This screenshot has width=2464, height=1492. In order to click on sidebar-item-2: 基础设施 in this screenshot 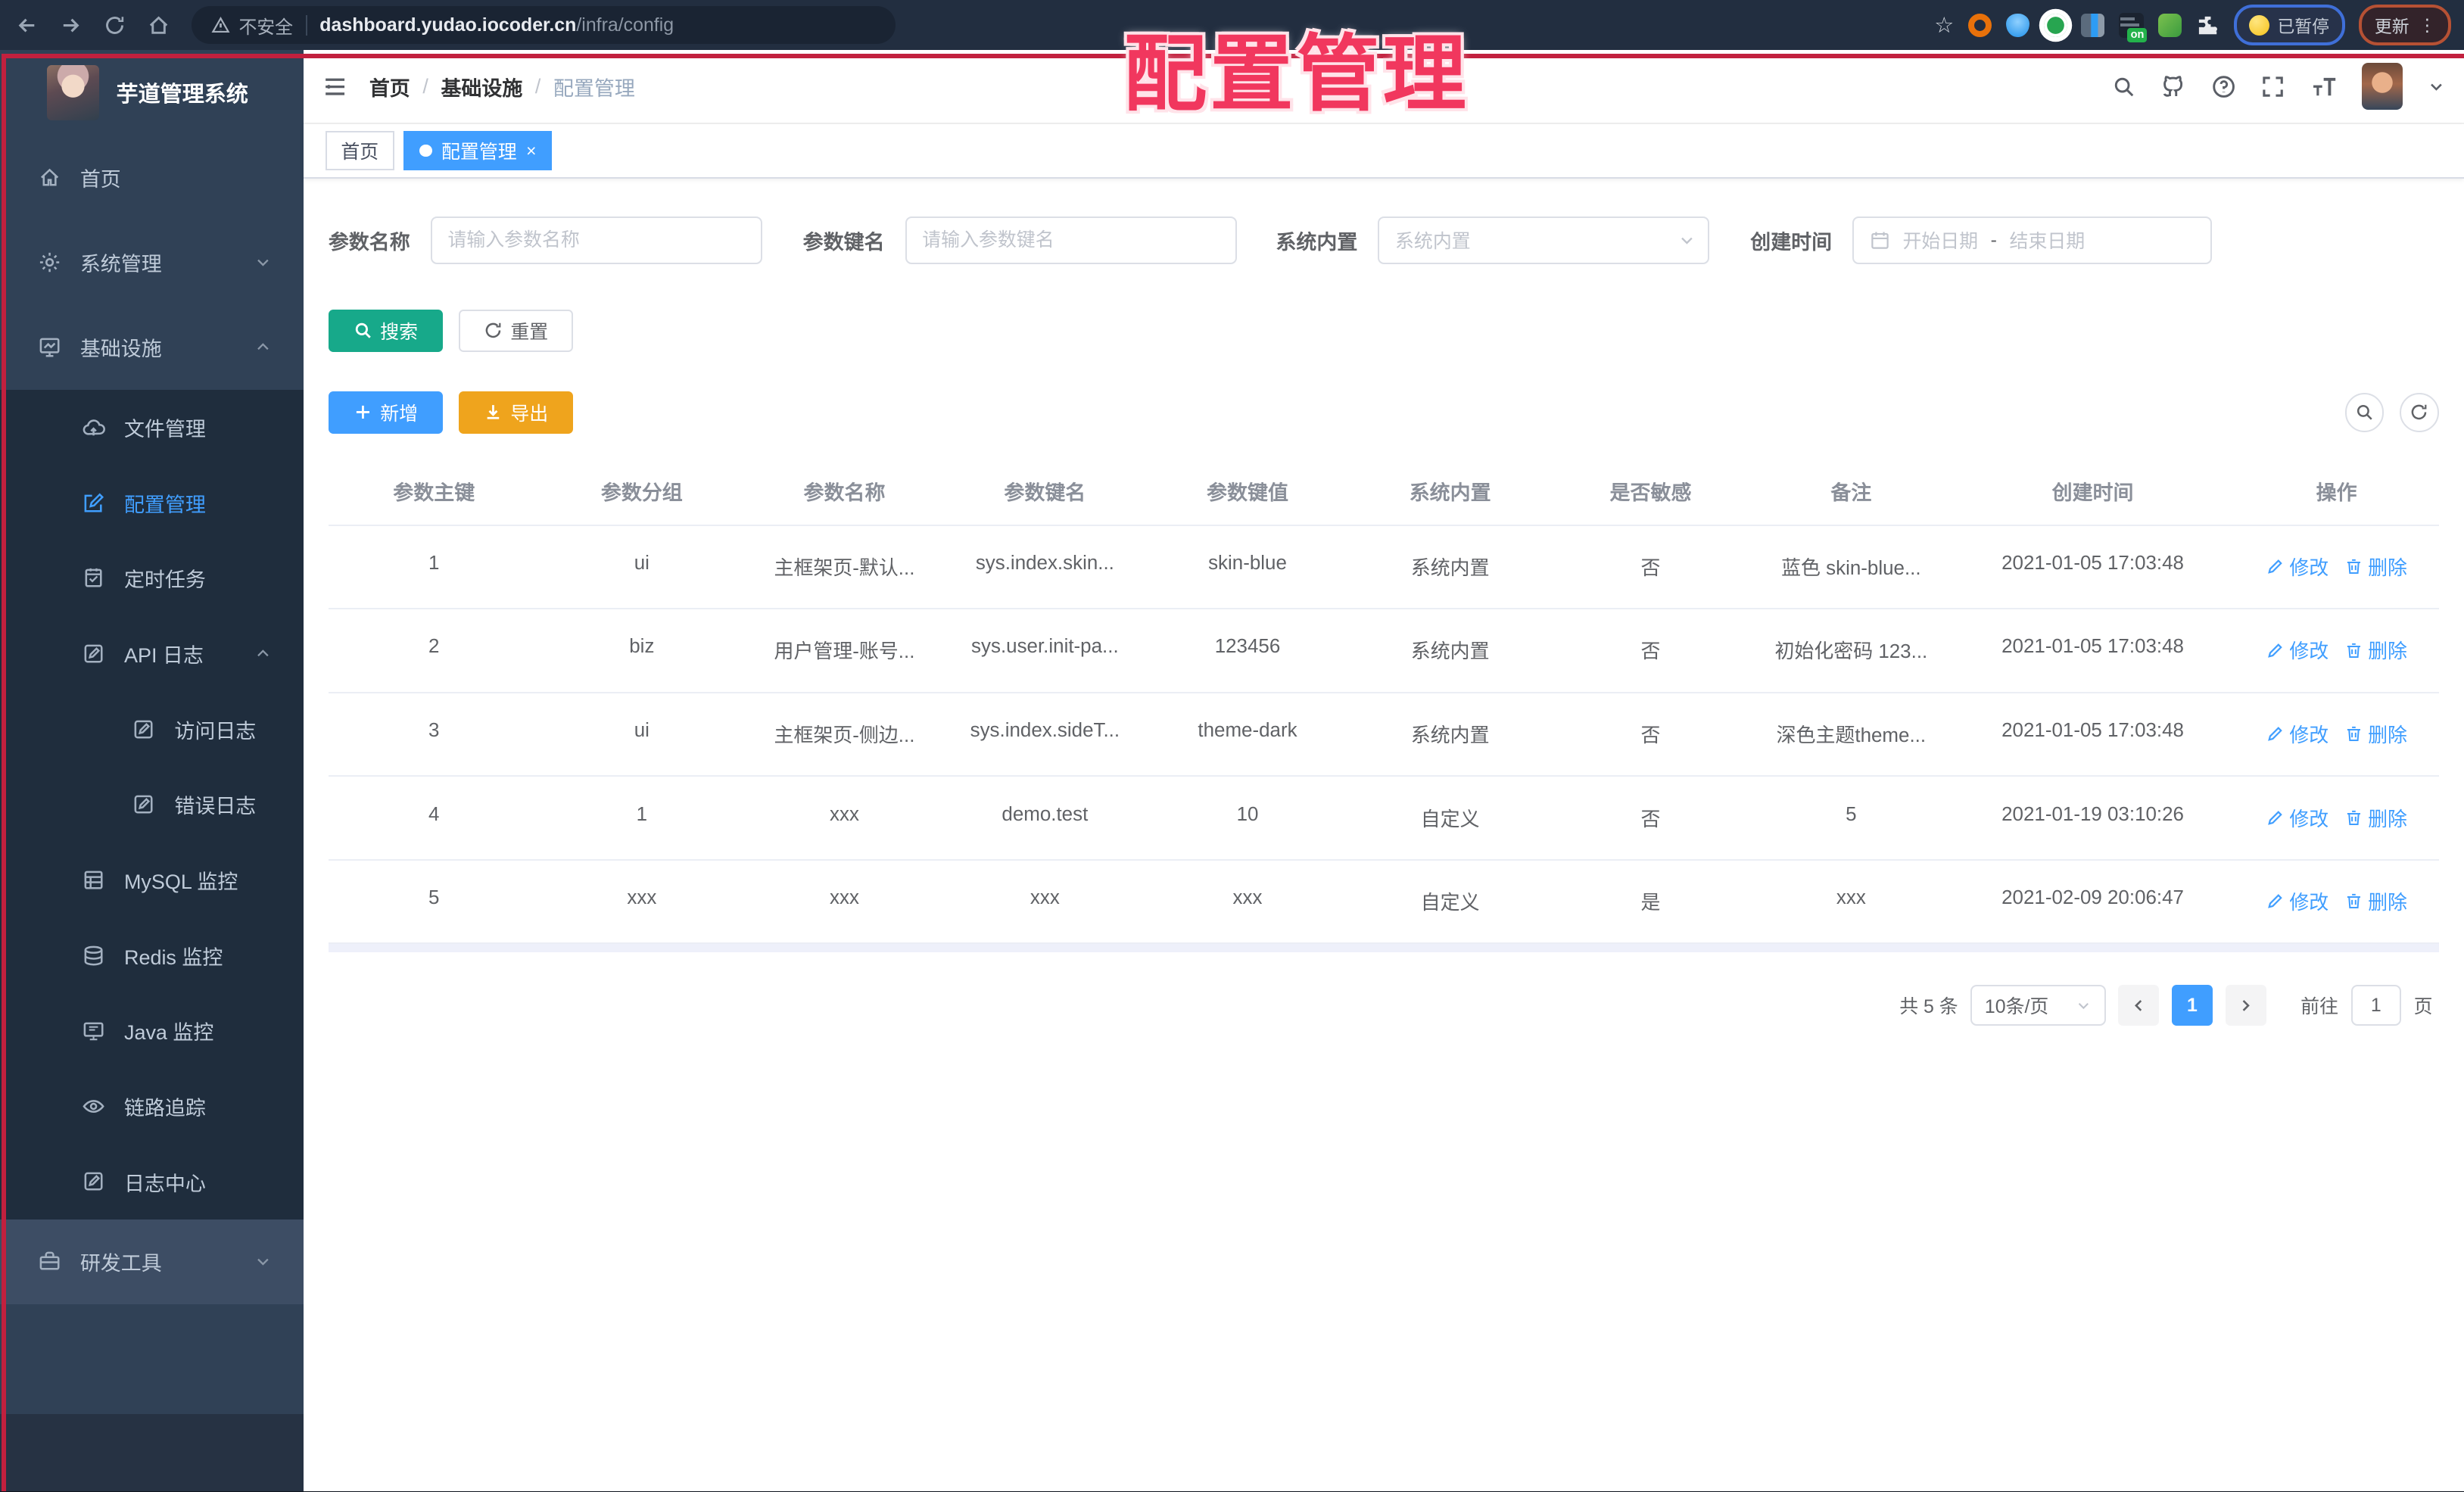, I will do `click(152, 347)`.